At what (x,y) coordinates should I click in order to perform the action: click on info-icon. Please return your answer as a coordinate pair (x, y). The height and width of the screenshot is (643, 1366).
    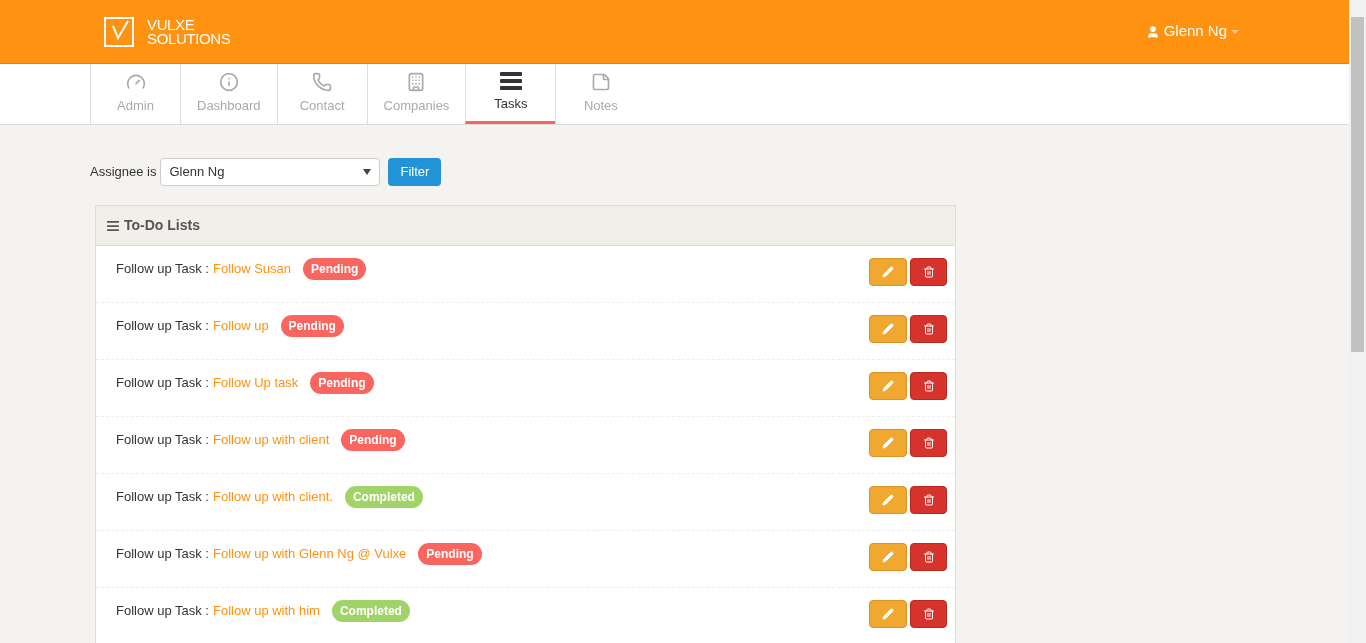
    Looking at the image, I should click on (228, 82).